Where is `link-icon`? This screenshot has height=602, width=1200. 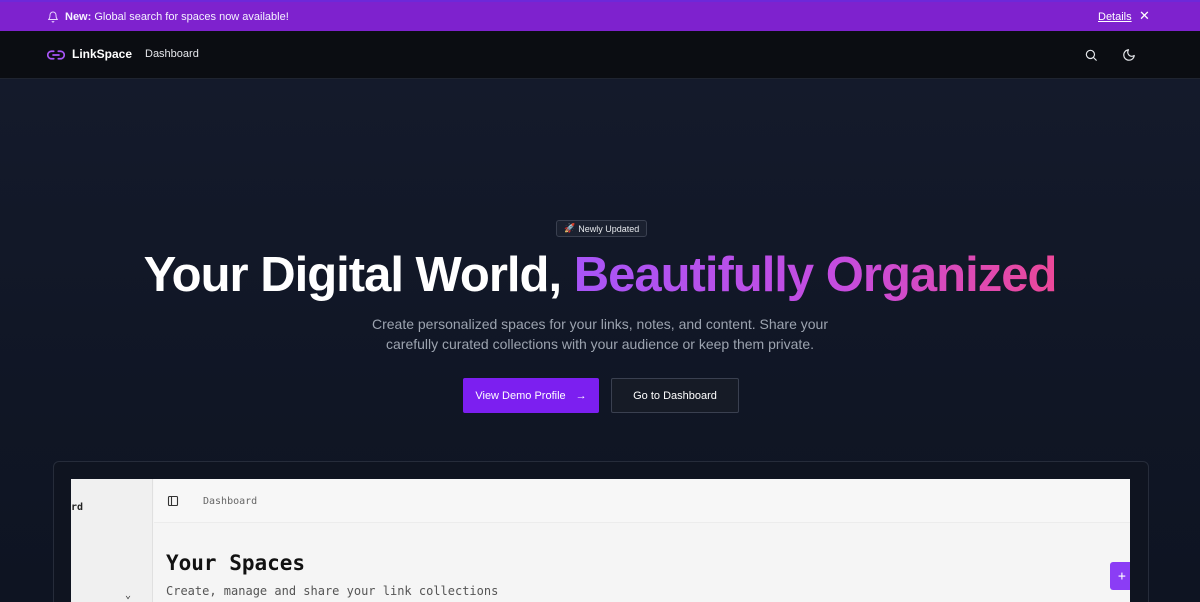
link-icon is located at coordinates (56, 55).